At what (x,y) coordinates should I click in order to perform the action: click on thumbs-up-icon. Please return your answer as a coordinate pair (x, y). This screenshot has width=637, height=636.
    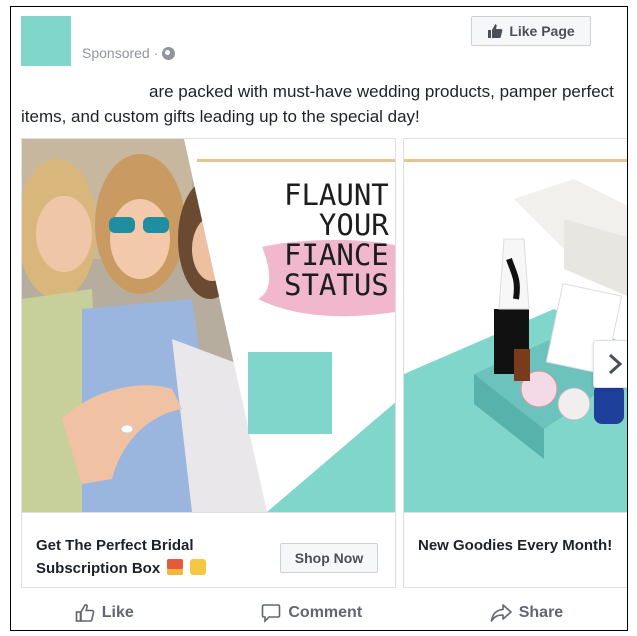
    Looking at the image, I should click on (495, 31).